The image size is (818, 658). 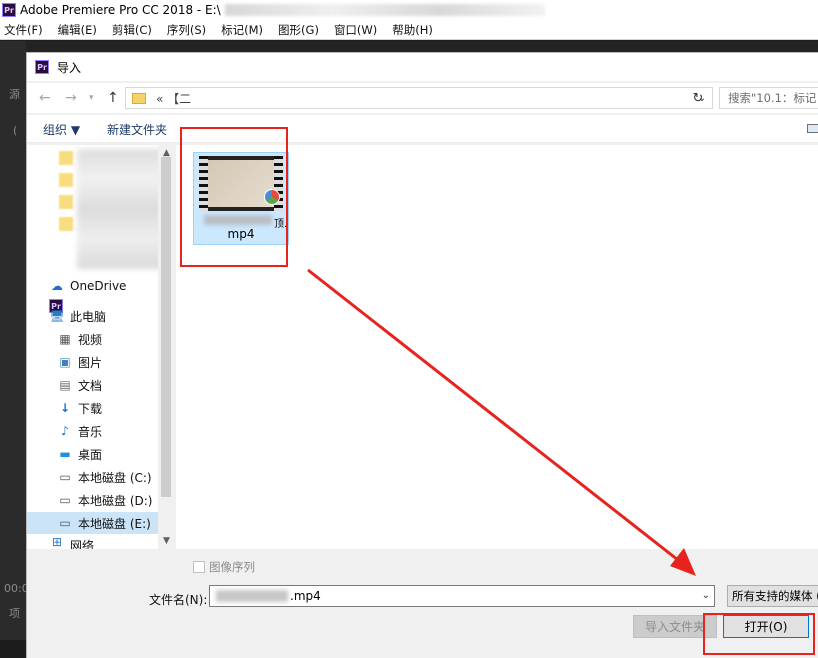 I want to click on nav-drive-d: ▭ 本地磁盘 (D:), so click(x=101, y=500).